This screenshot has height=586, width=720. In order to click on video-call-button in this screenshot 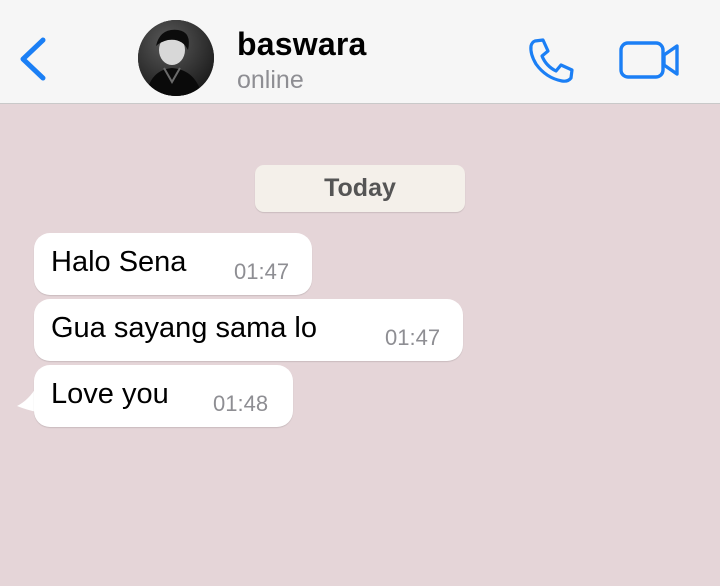, I will do `click(650, 60)`.